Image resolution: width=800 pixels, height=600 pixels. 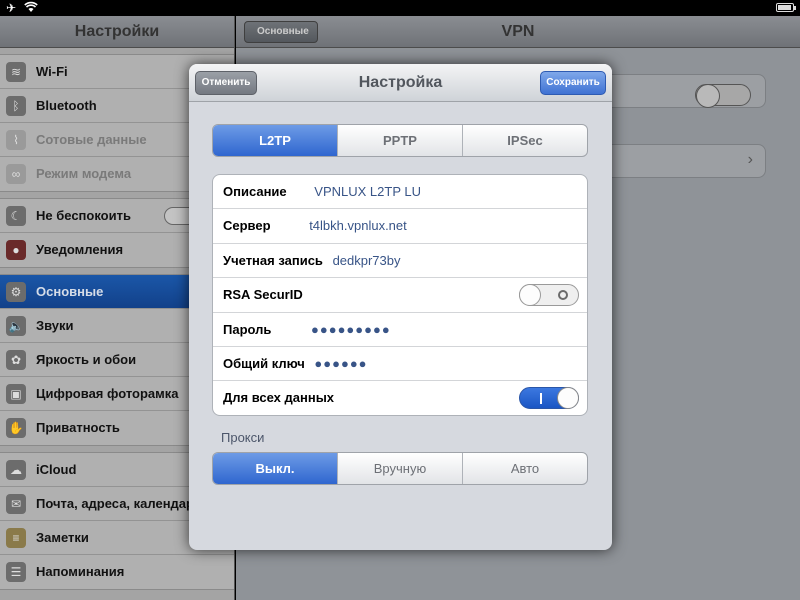 What do you see at coordinates (400, 8) in the screenshot?
I see `status-bar: ✈` at bounding box center [400, 8].